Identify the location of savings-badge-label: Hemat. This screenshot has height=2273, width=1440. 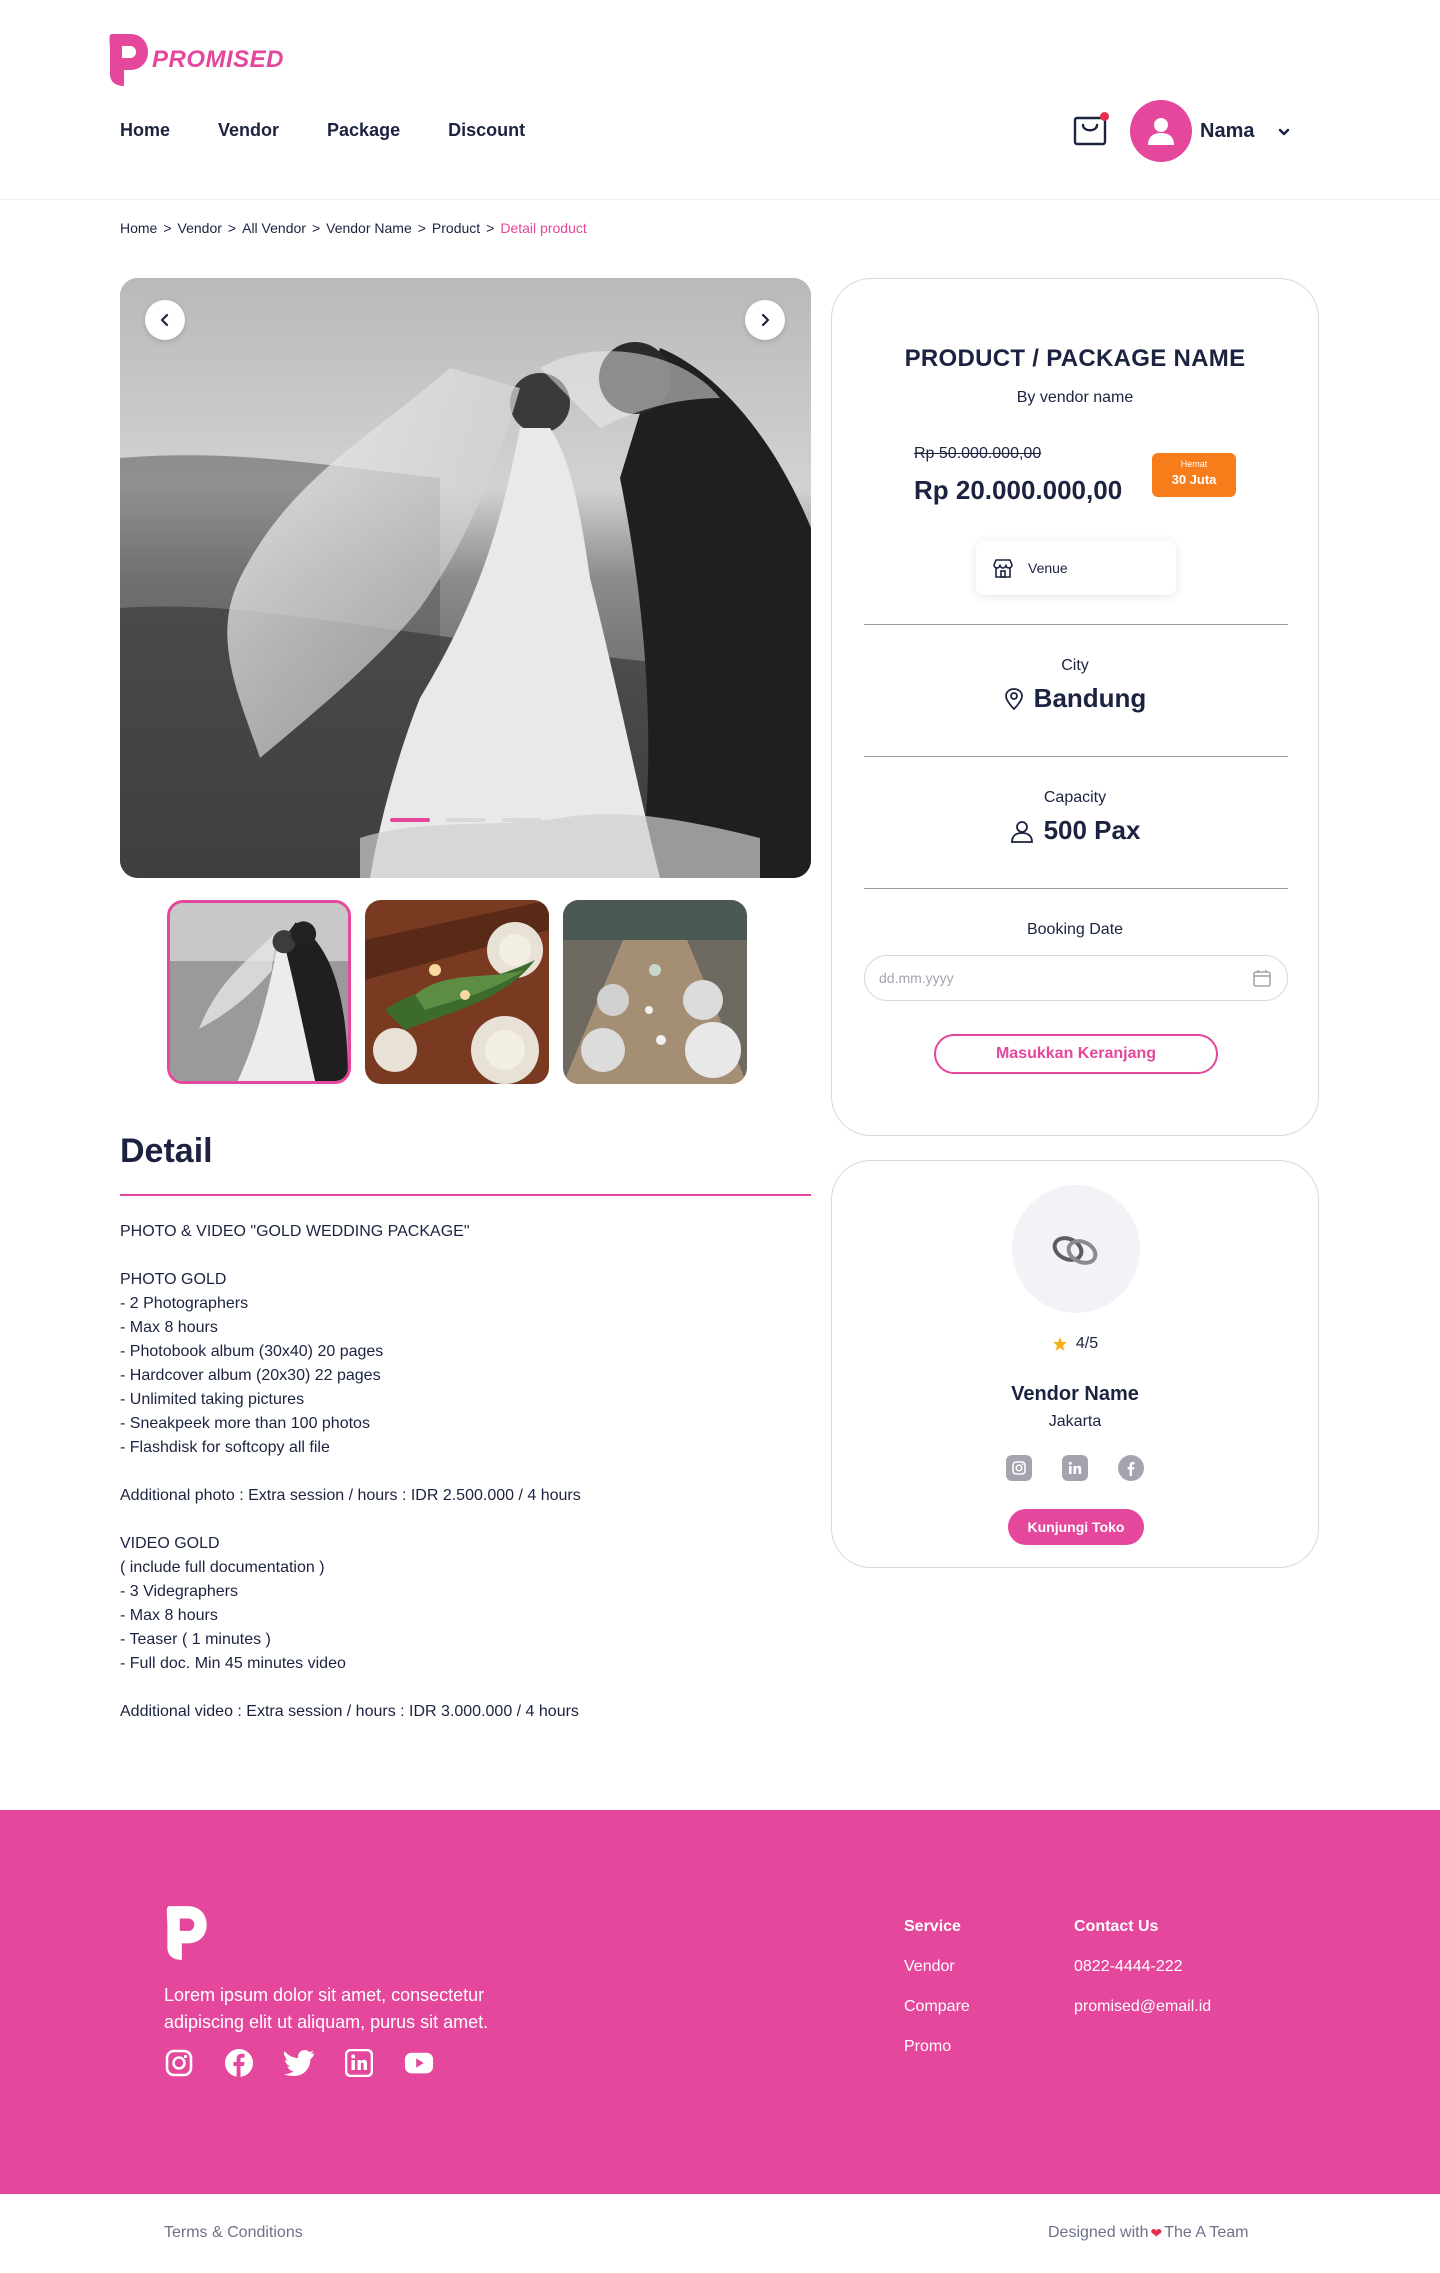
(1194, 464).